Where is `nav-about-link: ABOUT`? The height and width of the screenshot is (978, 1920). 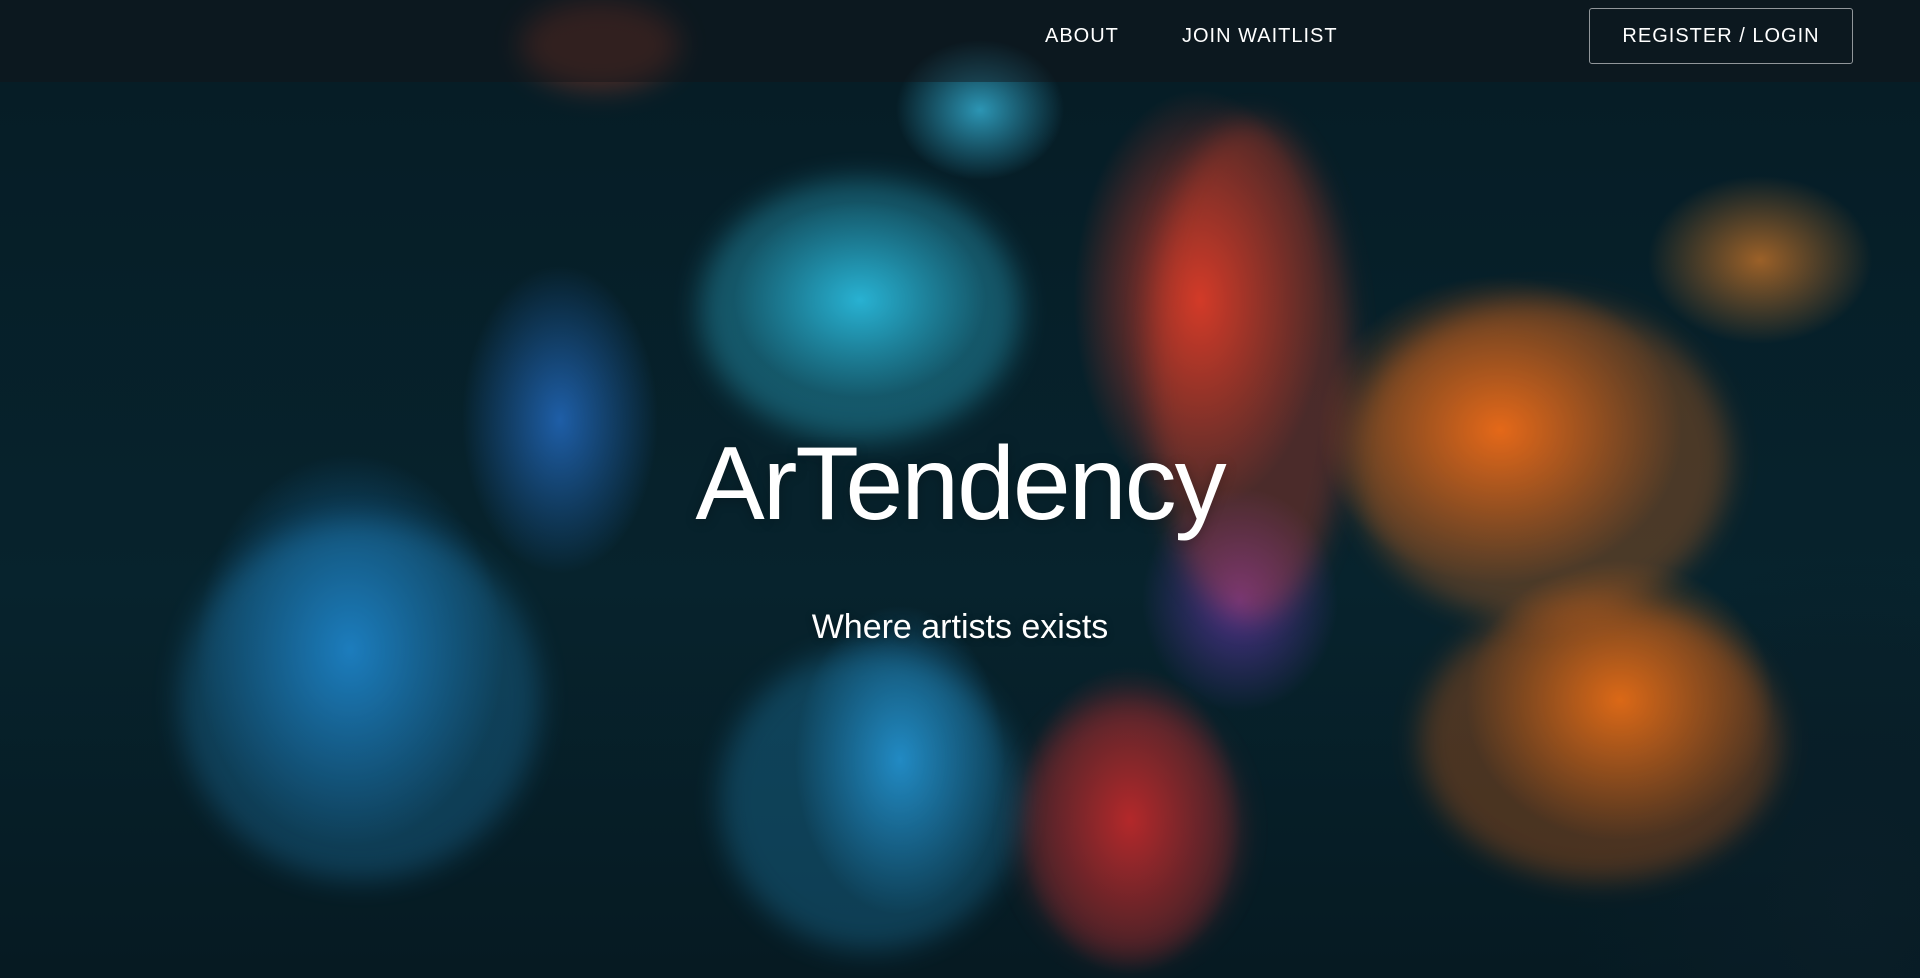
nav-about-link: ABOUT is located at coordinates (1082, 36).